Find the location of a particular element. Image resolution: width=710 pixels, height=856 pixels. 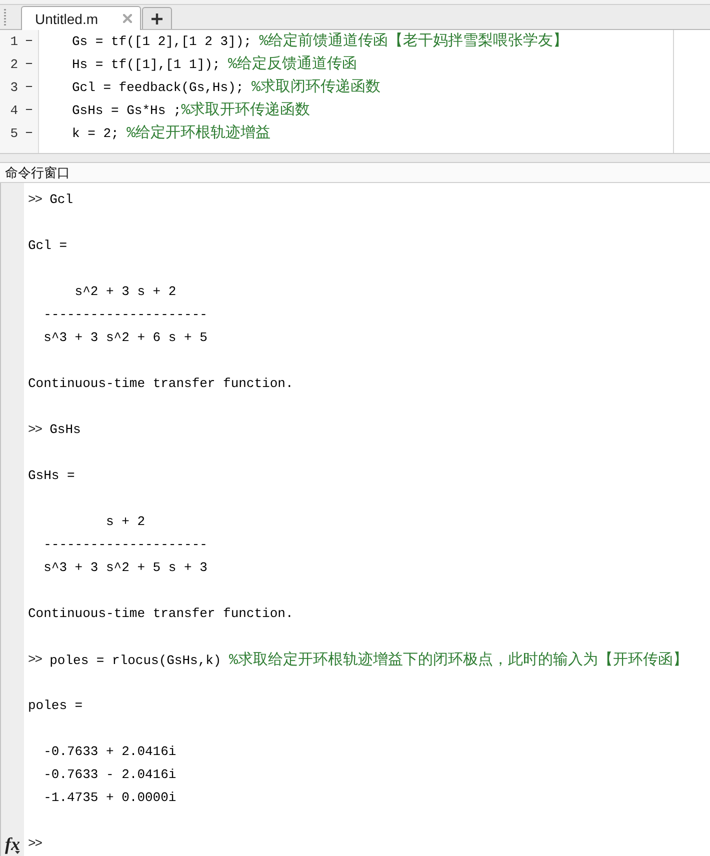

matrix-value: -0.7633 + 2.0416i is located at coordinates (110, 752).